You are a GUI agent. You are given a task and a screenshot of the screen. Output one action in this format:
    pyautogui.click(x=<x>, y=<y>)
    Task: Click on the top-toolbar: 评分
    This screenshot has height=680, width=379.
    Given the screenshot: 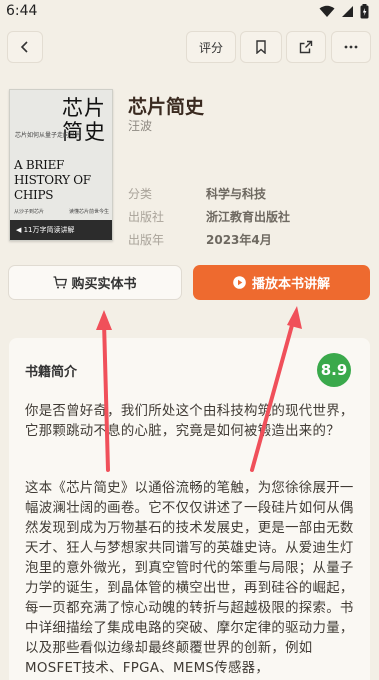 What is the action you would take?
    pyautogui.click(x=189, y=48)
    